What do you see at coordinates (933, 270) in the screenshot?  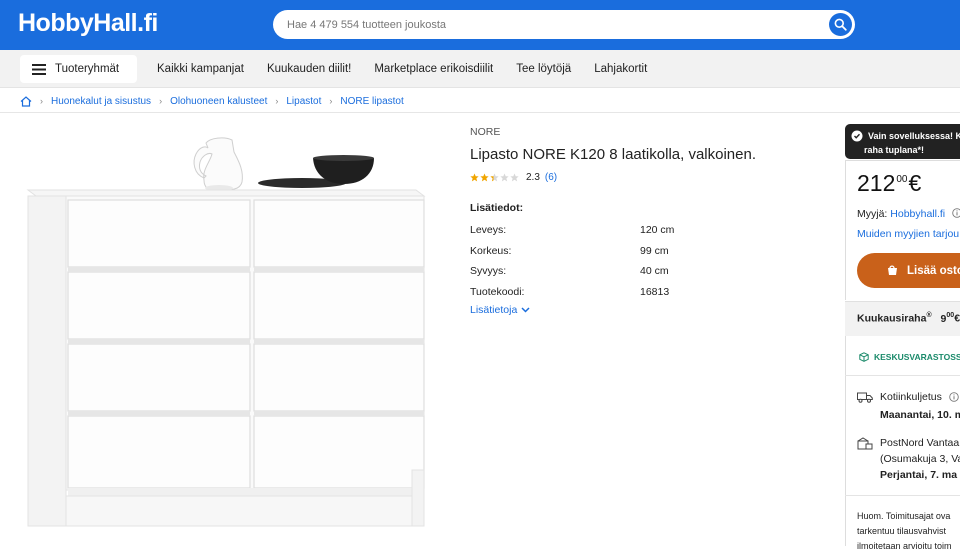 I see `add-to-cart-label: Lisää osto` at bounding box center [933, 270].